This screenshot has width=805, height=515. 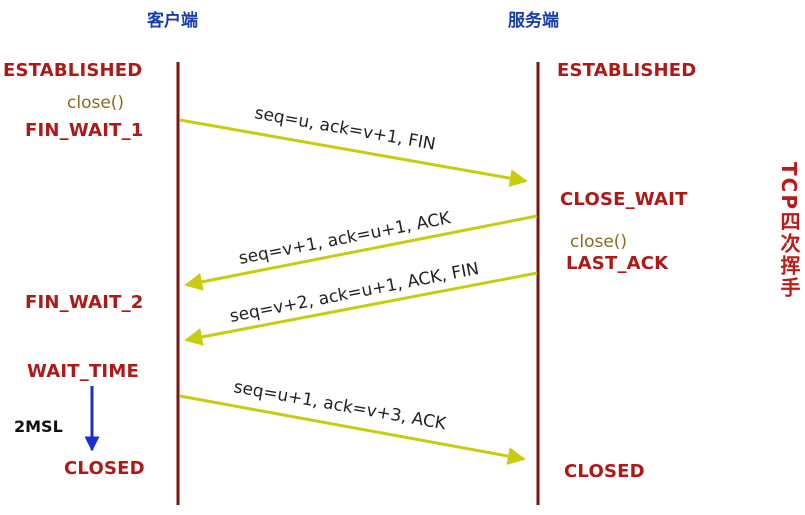 What do you see at coordinates (361, 302) in the screenshot?
I see `message-ack-fin: seq=v+2, ack=u+1, ACK, FIN` at bounding box center [361, 302].